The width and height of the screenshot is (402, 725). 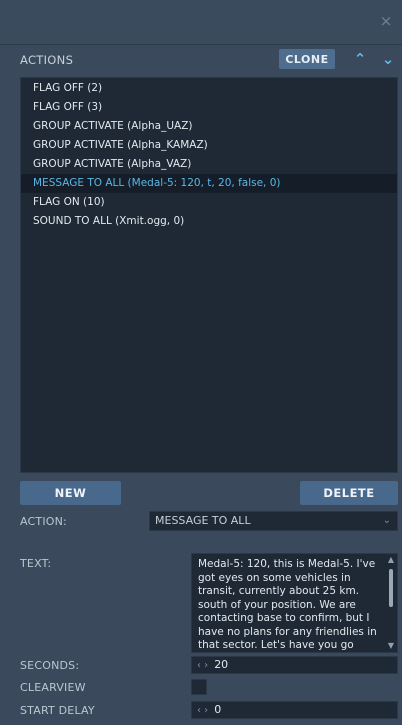 What do you see at coordinates (360, 59) in the screenshot?
I see `move-up-icon: ⌃` at bounding box center [360, 59].